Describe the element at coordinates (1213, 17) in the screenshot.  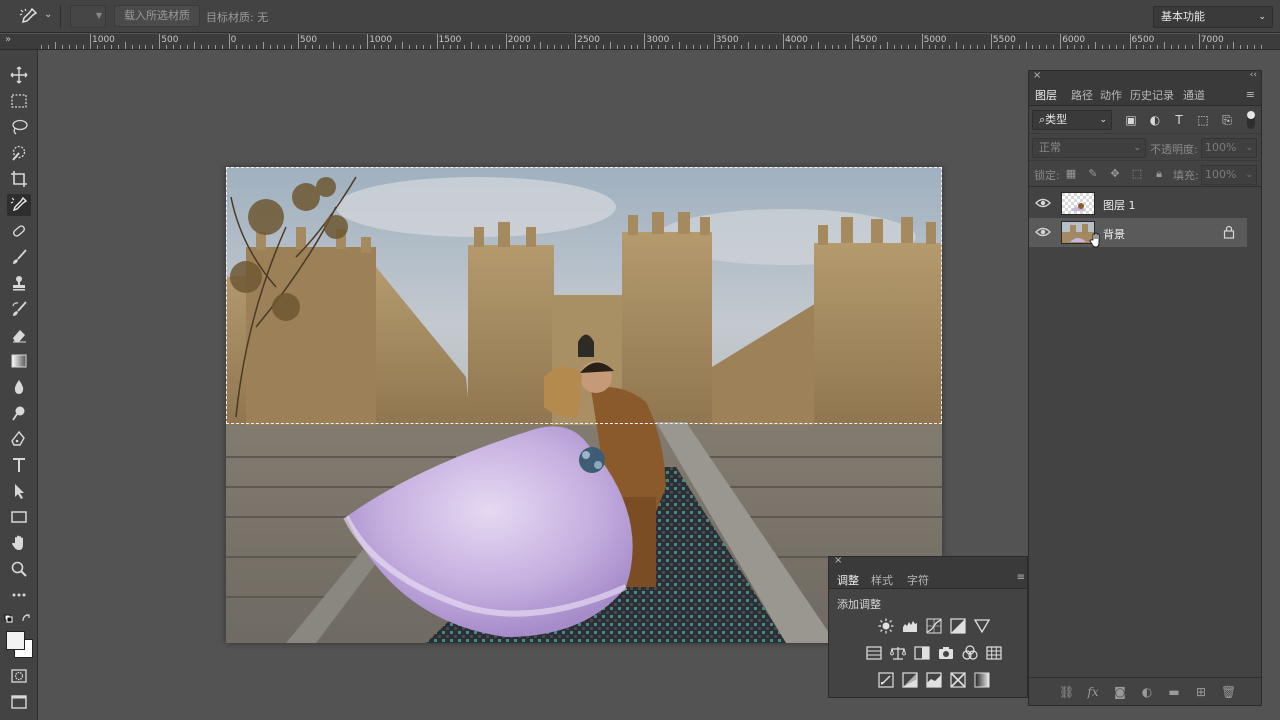
I see `workspace-select: 基本功能 ⌄` at that location.